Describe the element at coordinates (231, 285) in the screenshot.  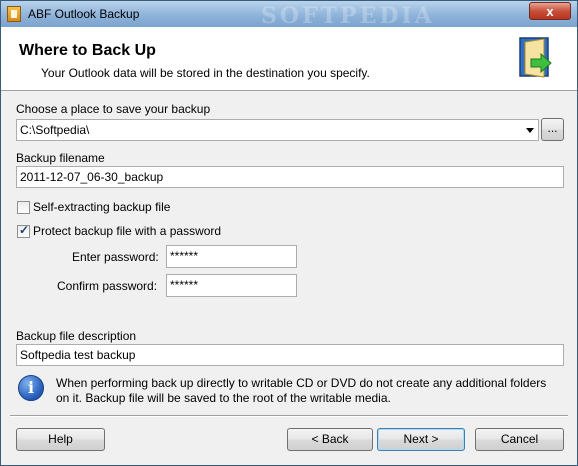
I see `confirm-password-field: ******` at that location.